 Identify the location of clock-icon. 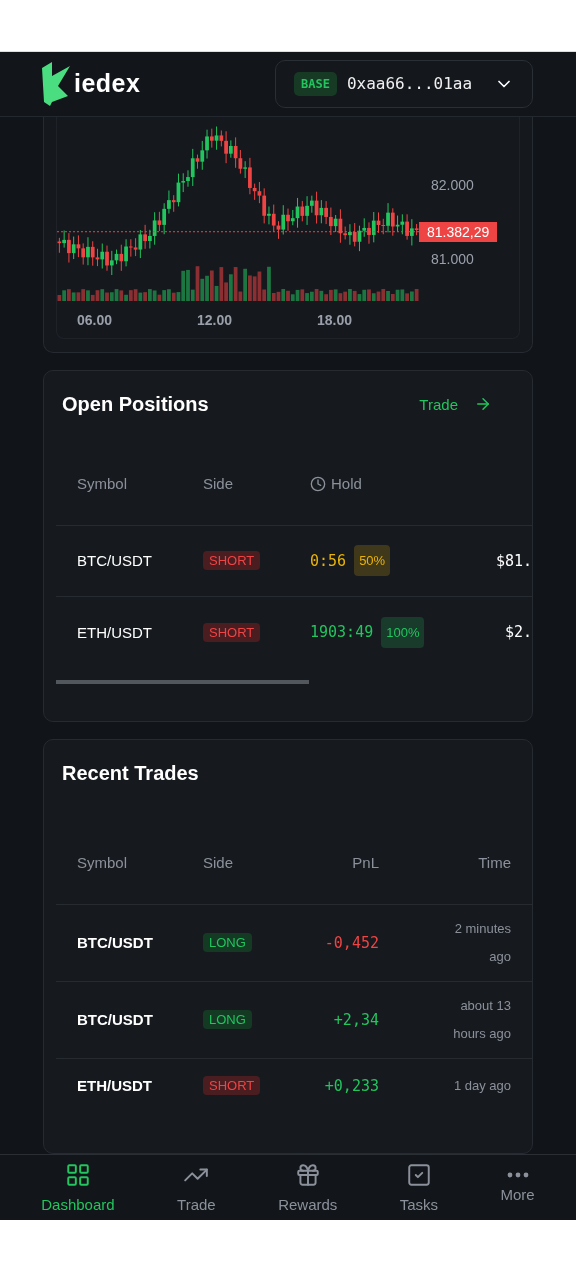
(318, 483).